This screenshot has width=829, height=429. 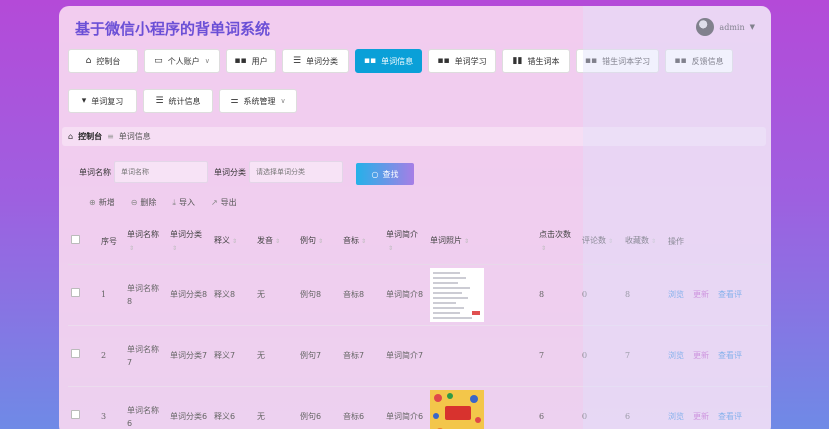 I want to click on nav-account: ▭ 个人账户 ∨, so click(x=182, y=61).